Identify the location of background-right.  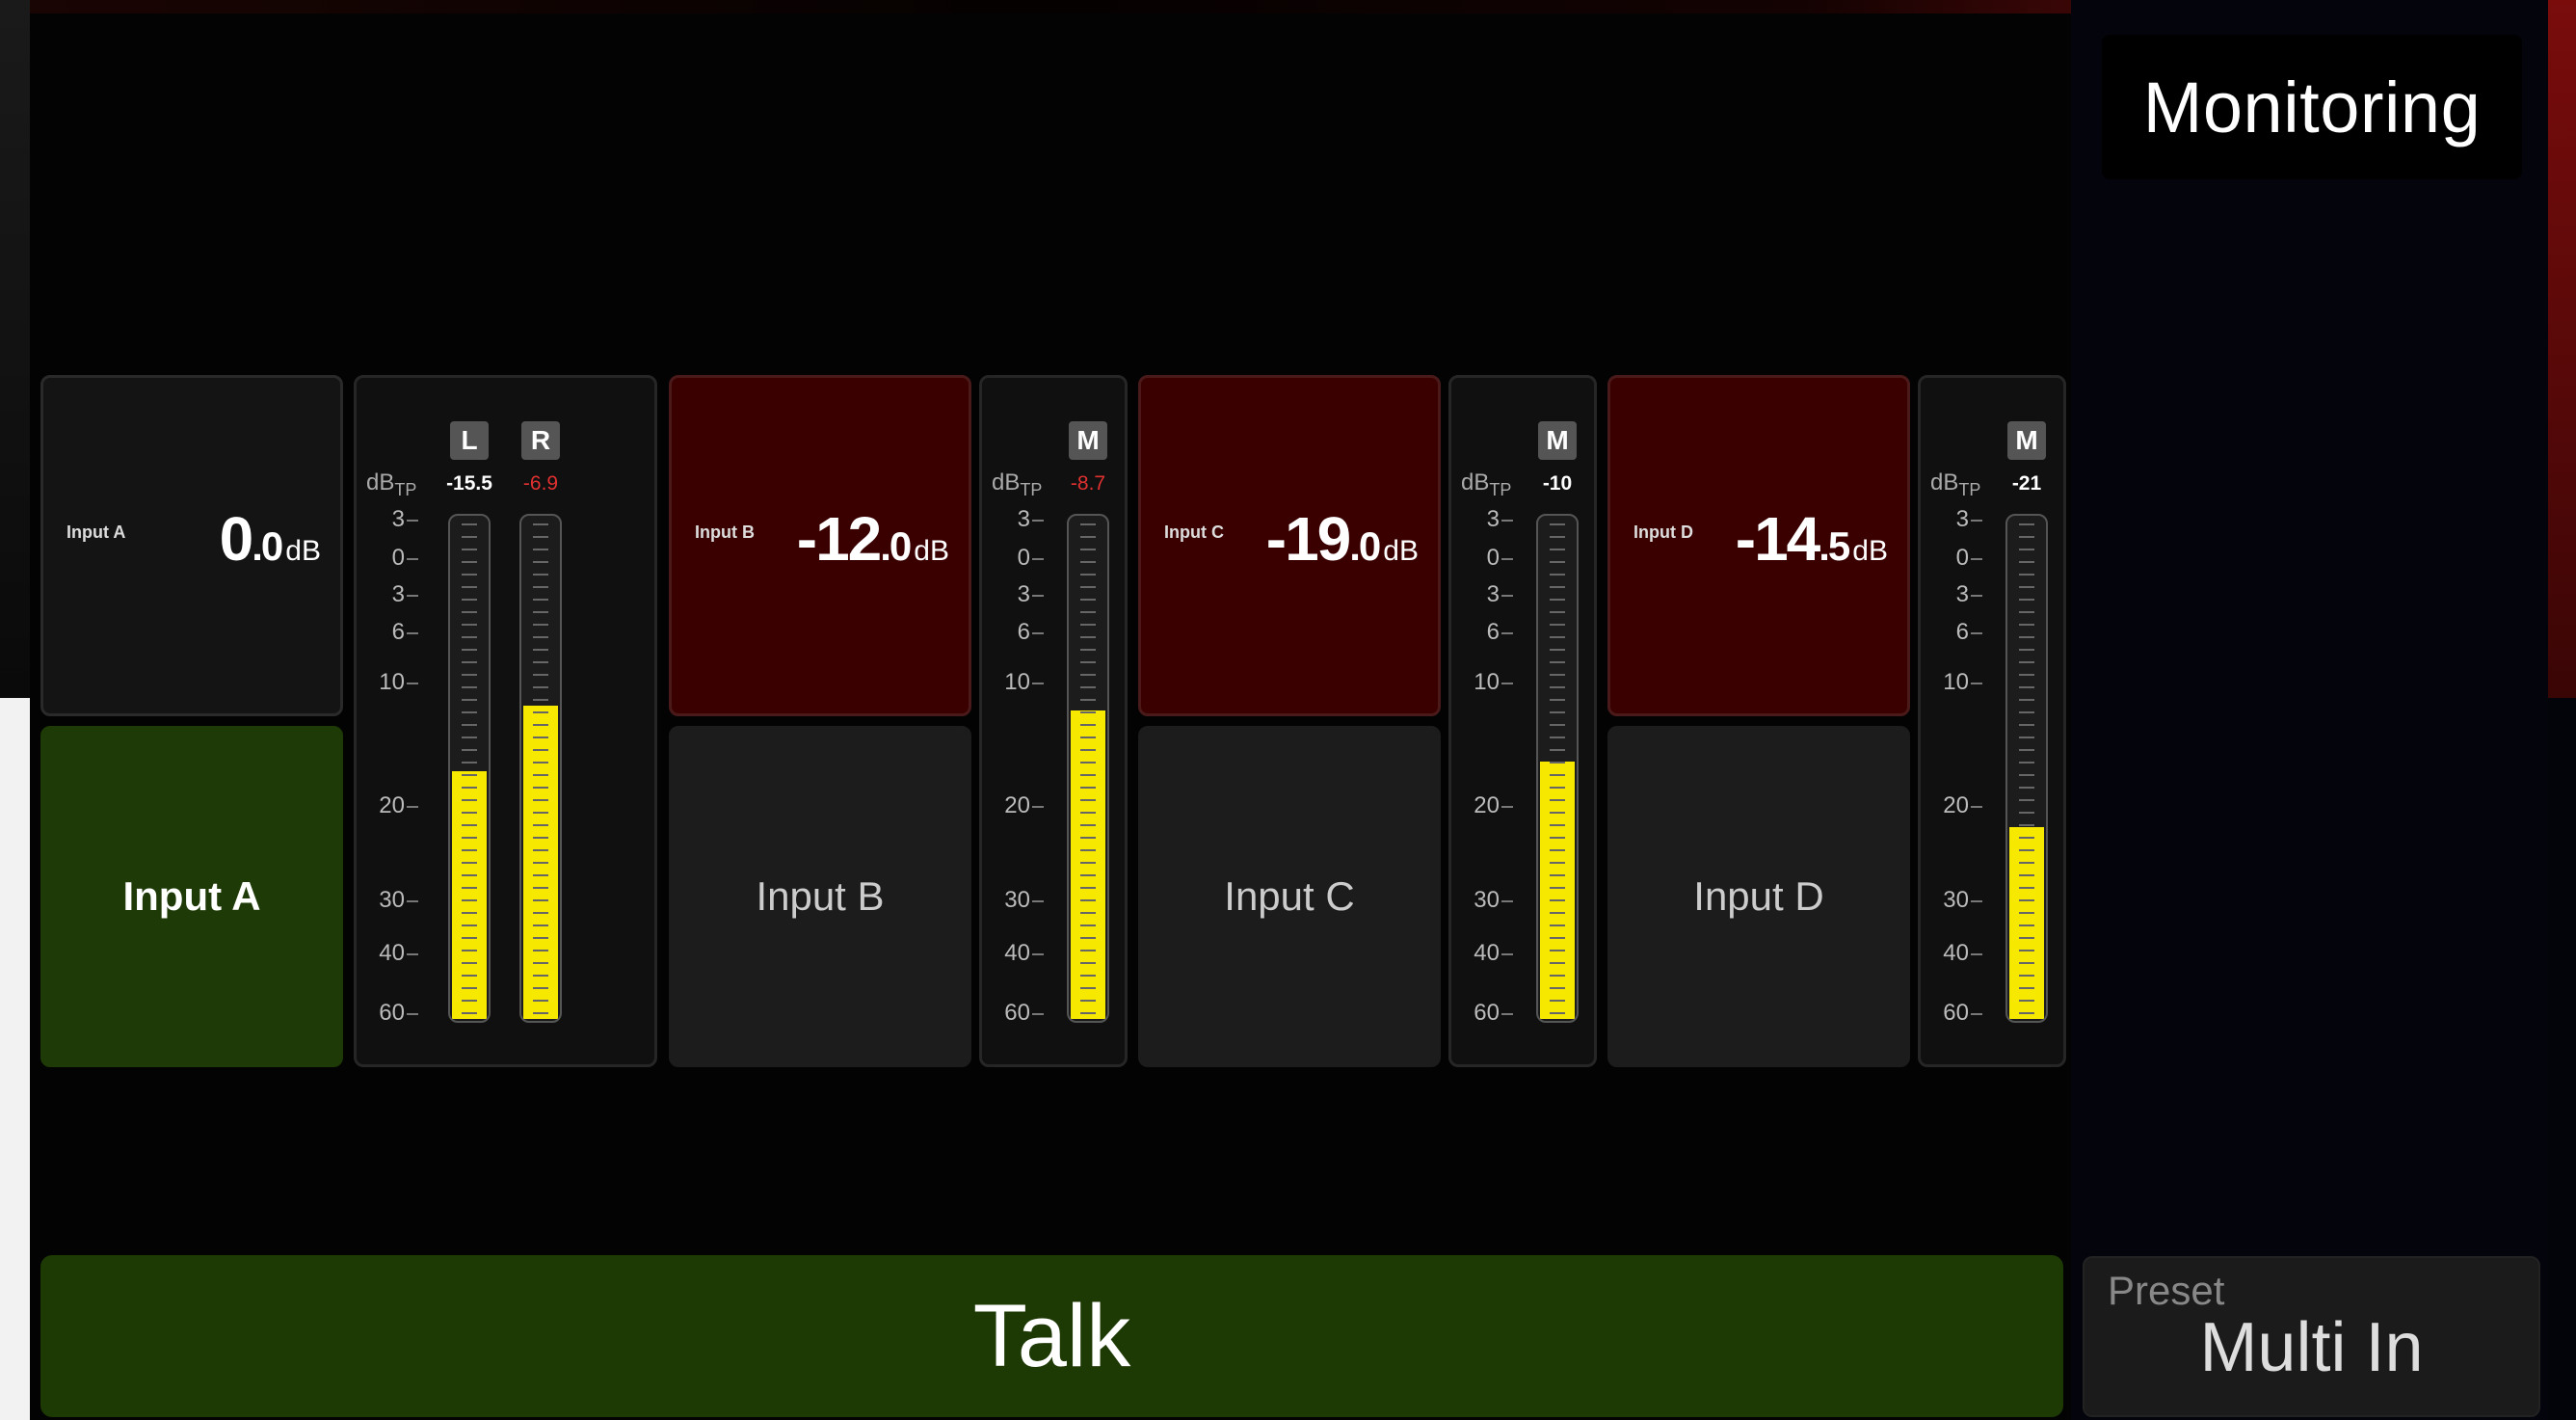
(2562, 349).